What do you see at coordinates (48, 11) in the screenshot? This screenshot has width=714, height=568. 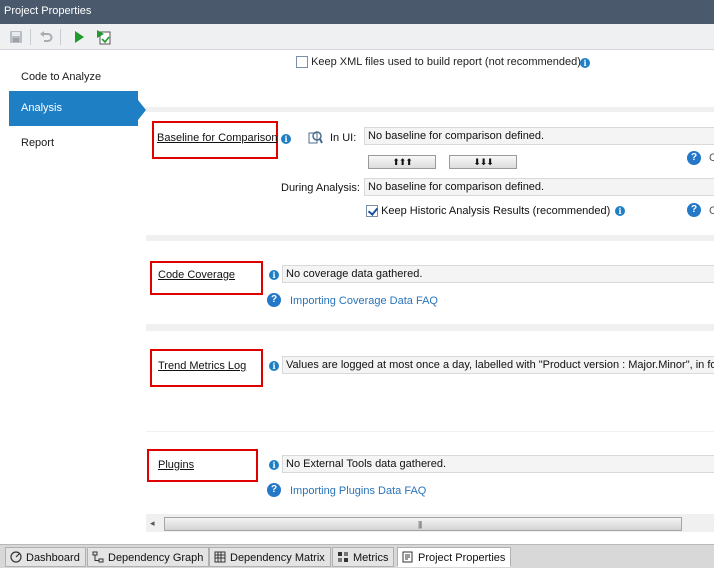 I see `window-title: Project Properties` at bounding box center [48, 11].